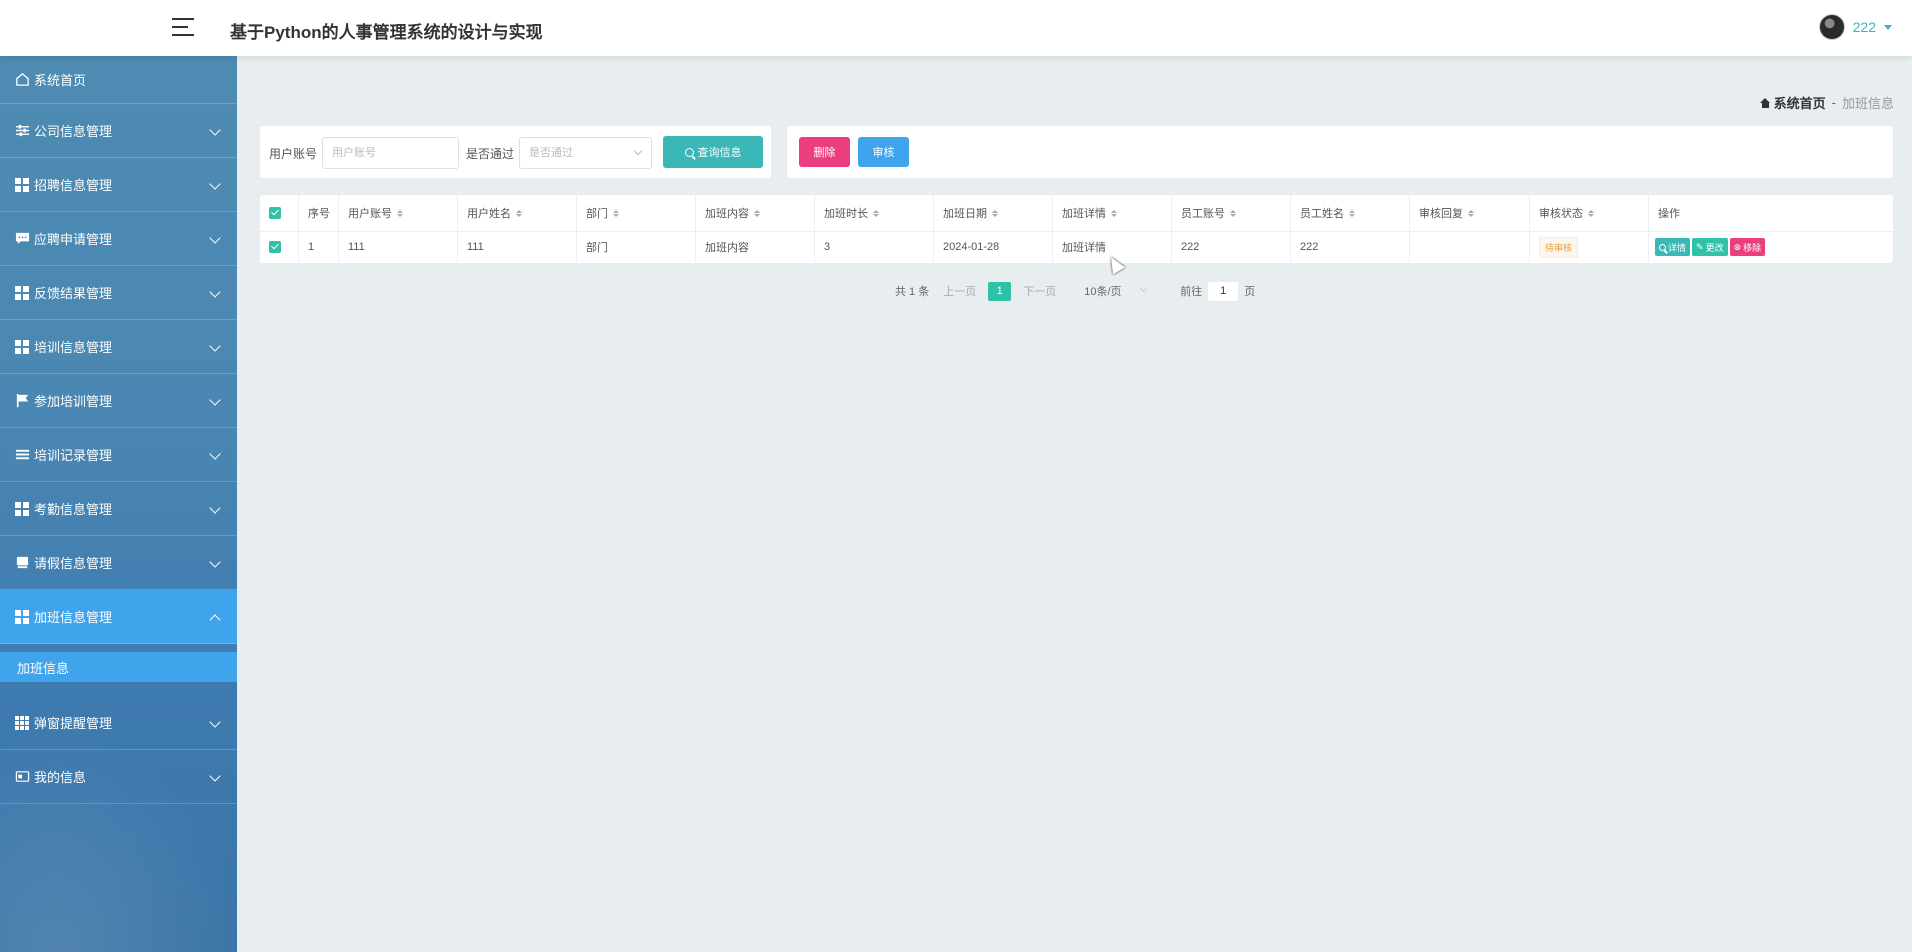 The width and height of the screenshot is (1912, 952). I want to click on column-header: 用户姓名, so click(517, 213).